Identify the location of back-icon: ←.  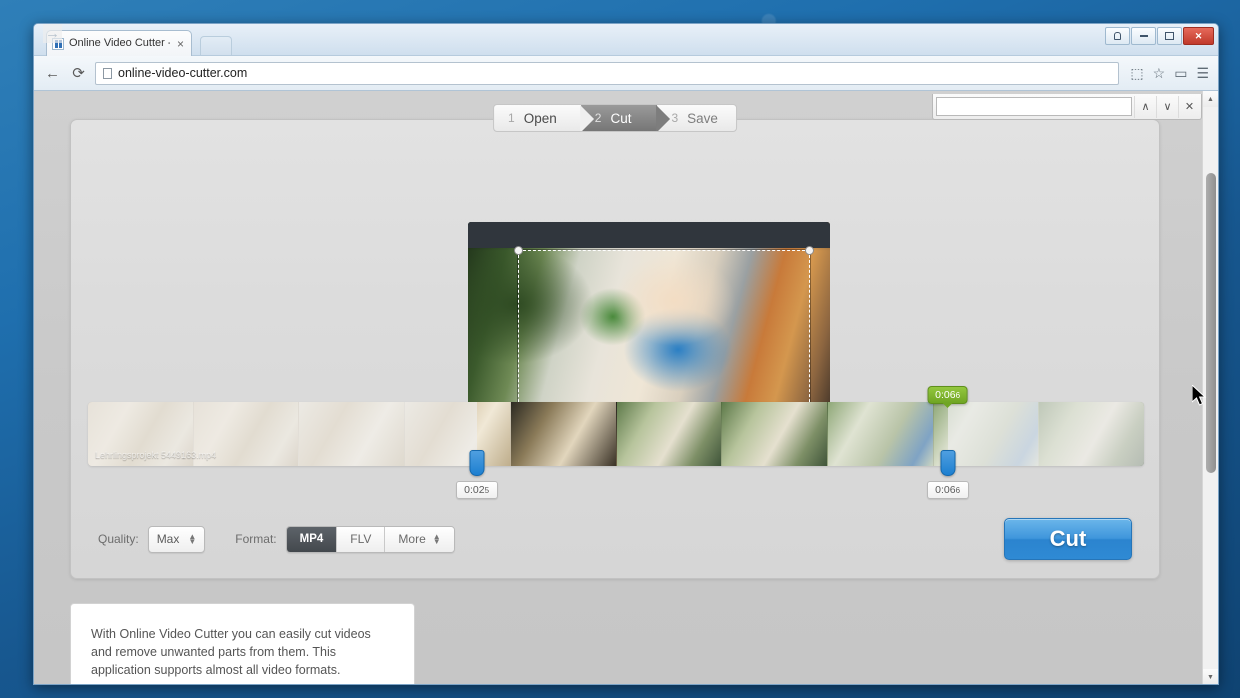
(52, 73).